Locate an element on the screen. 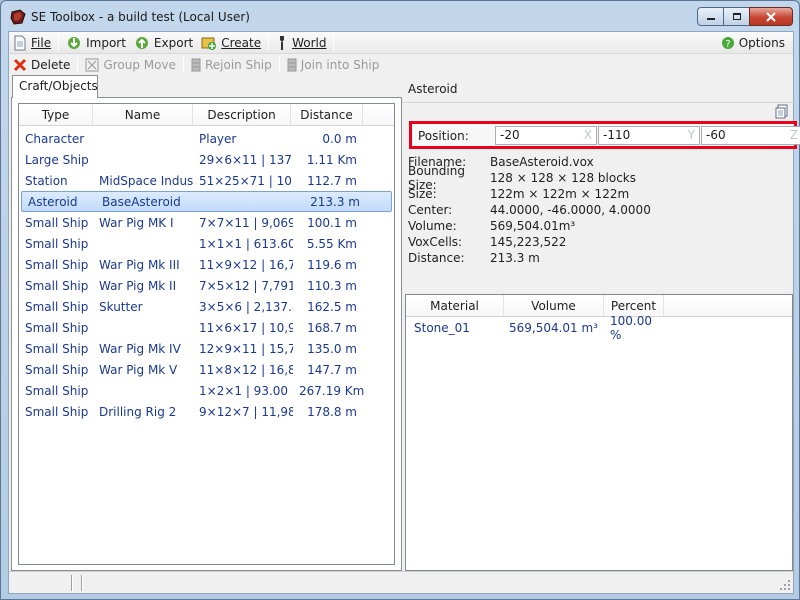  cell-description: Player is located at coordinates (218, 138).